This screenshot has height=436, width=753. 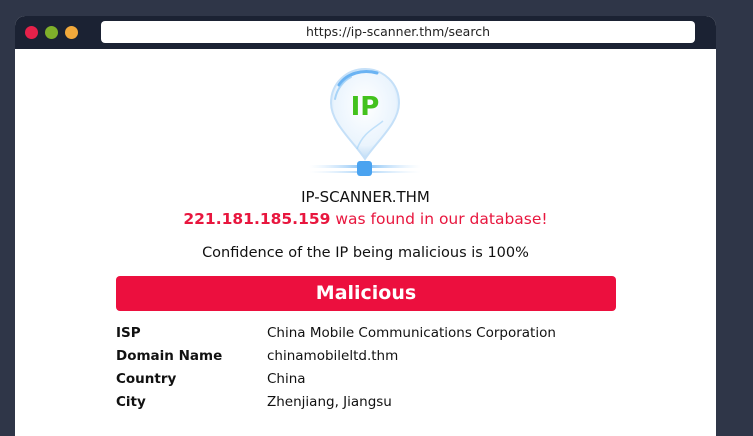 What do you see at coordinates (365, 197) in the screenshot?
I see `site-name: IP-SCANNER.THM` at bounding box center [365, 197].